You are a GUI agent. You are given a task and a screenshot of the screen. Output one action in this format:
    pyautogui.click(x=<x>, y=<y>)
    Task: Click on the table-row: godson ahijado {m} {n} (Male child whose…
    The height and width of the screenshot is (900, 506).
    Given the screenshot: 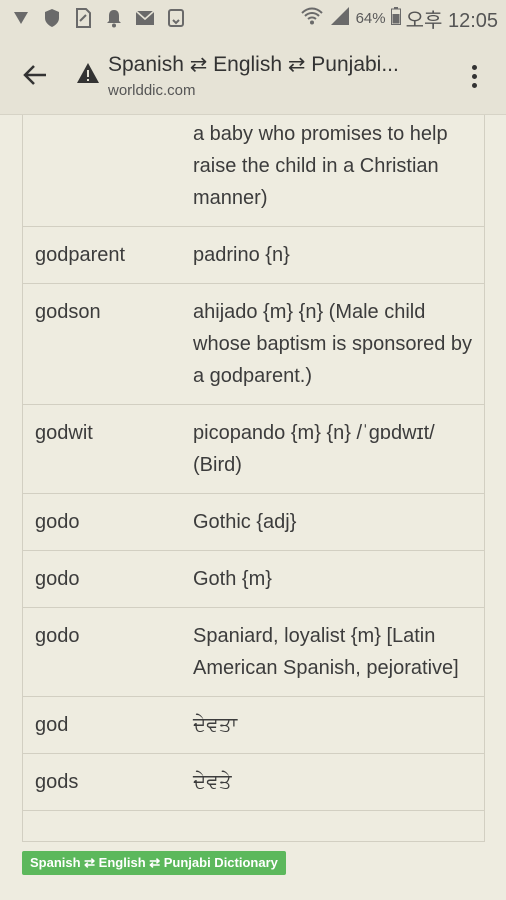 What is the action you would take?
    pyautogui.click(x=253, y=344)
    